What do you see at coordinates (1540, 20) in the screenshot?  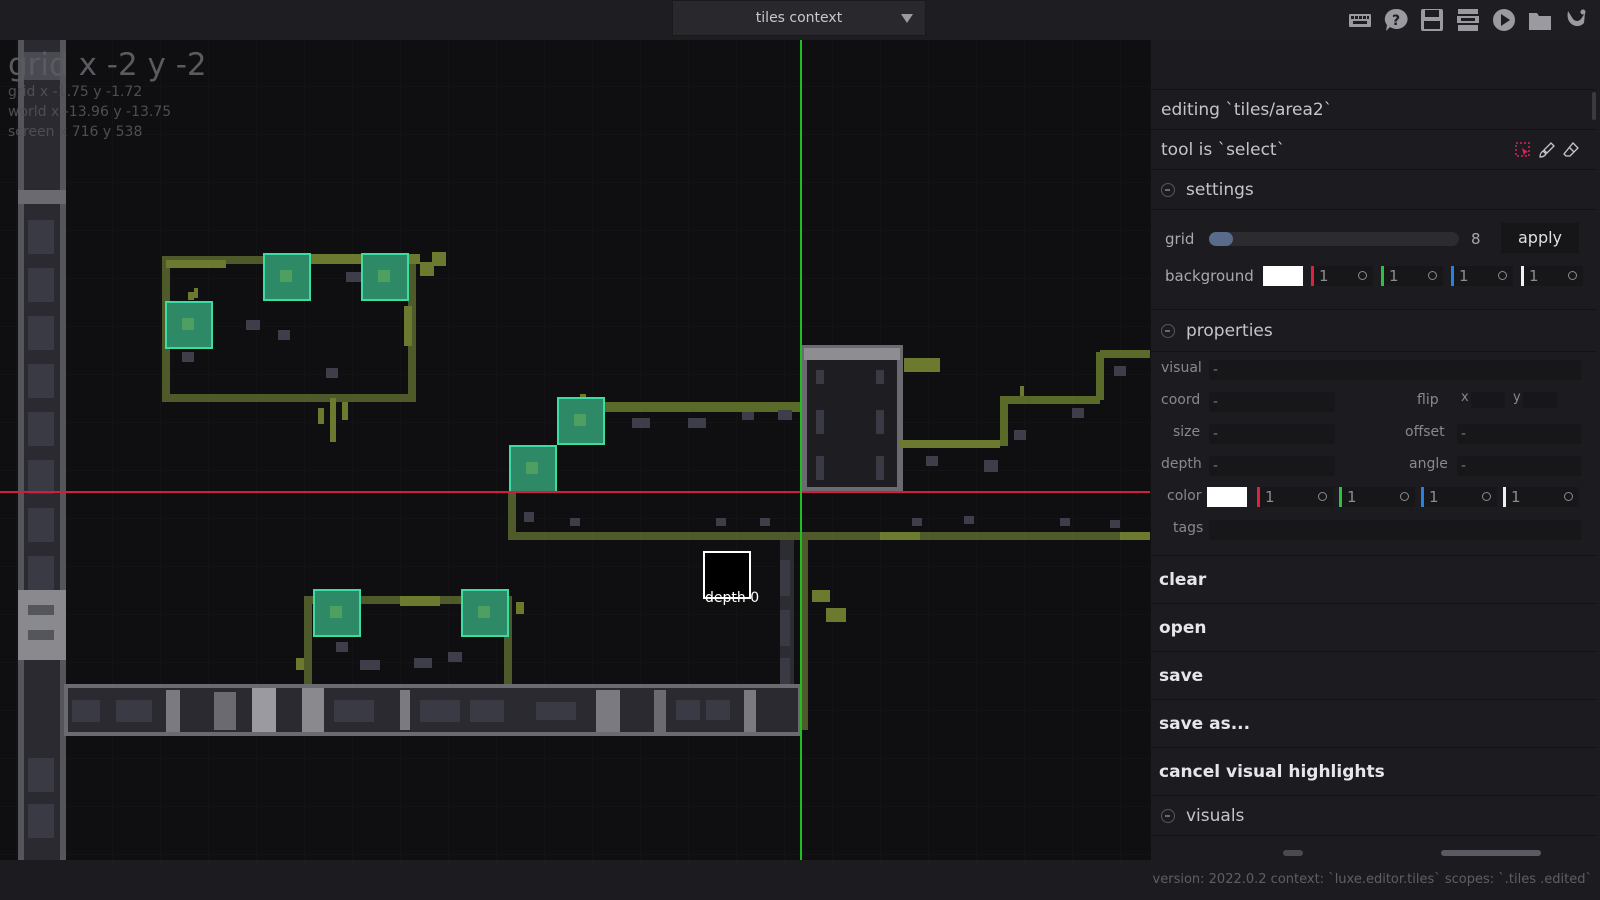 I see `folder-icon` at bounding box center [1540, 20].